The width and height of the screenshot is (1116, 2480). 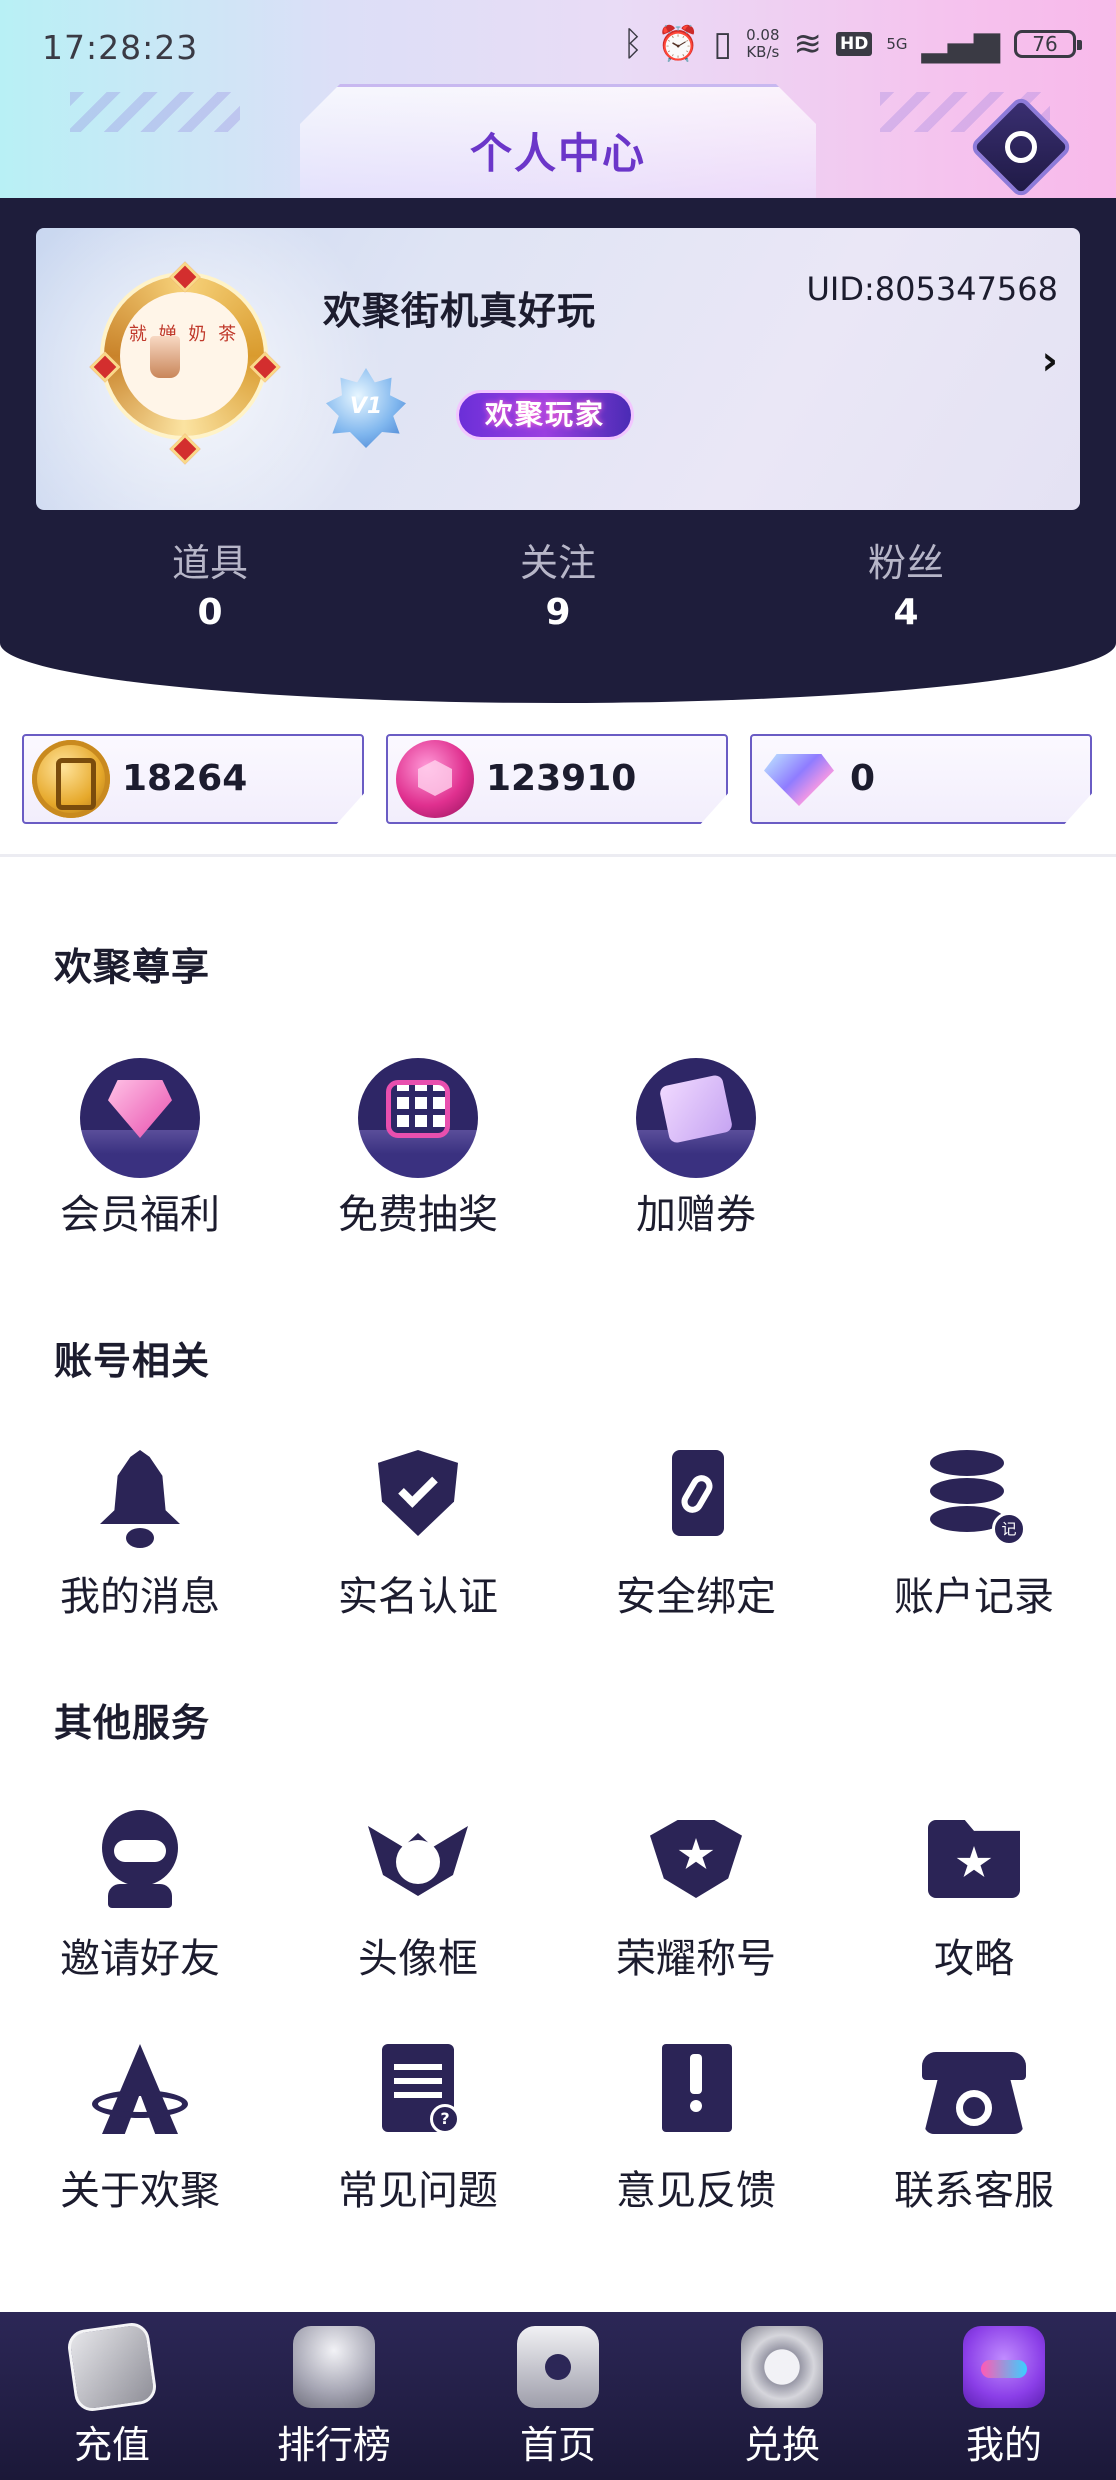 I want to click on currency-gem: 123910, so click(x=557, y=779).